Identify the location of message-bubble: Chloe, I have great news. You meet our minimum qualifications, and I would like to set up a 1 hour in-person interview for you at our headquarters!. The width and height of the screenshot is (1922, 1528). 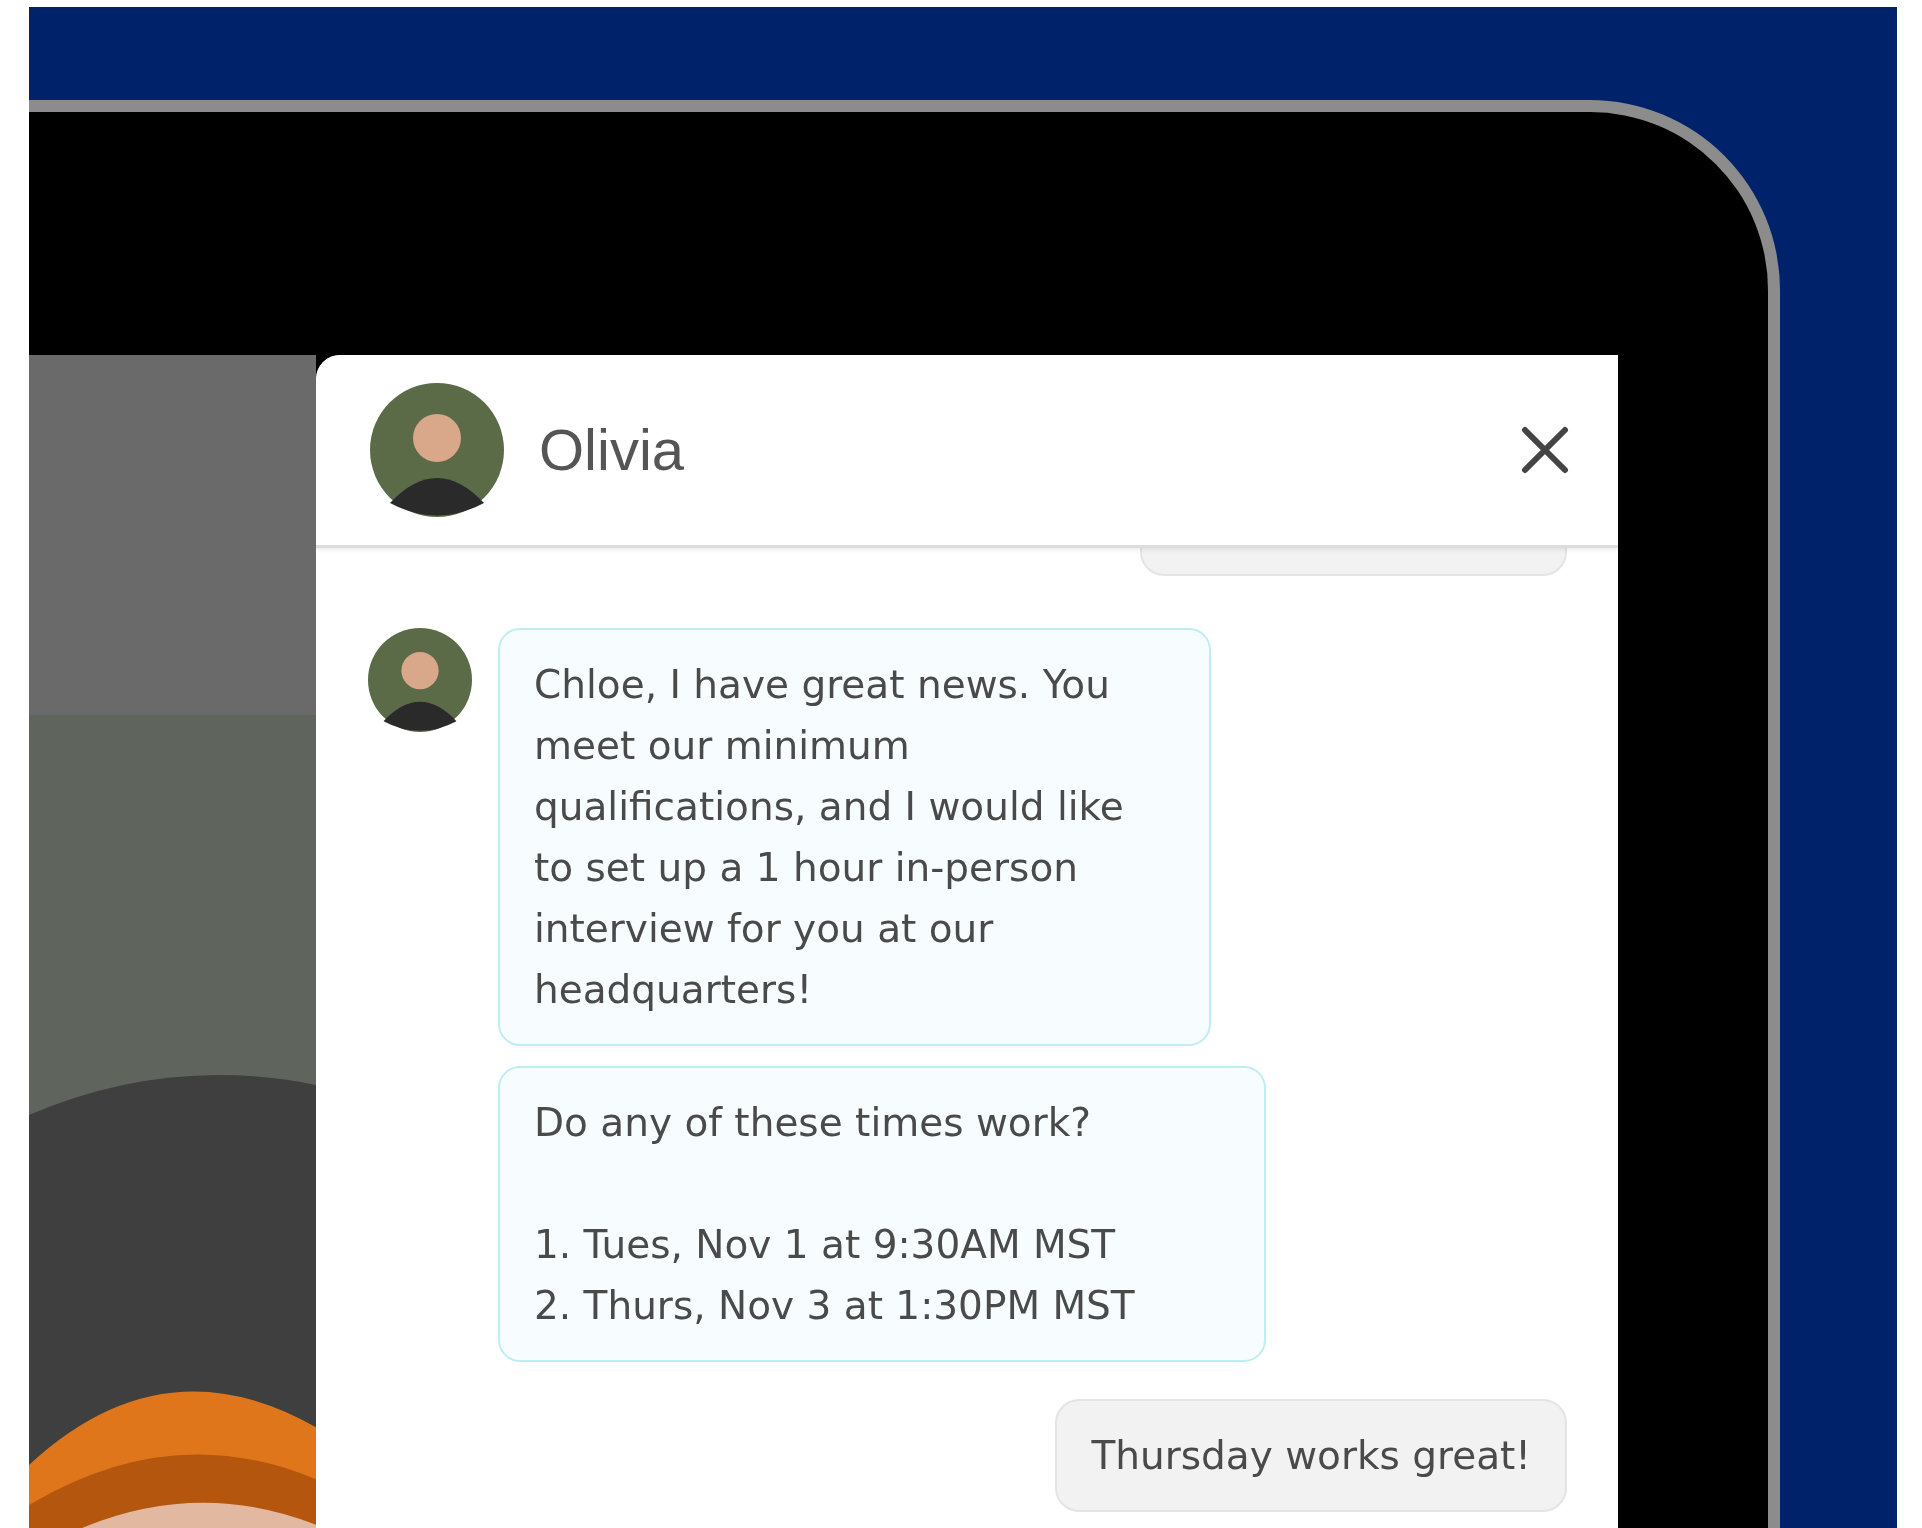
(854, 837).